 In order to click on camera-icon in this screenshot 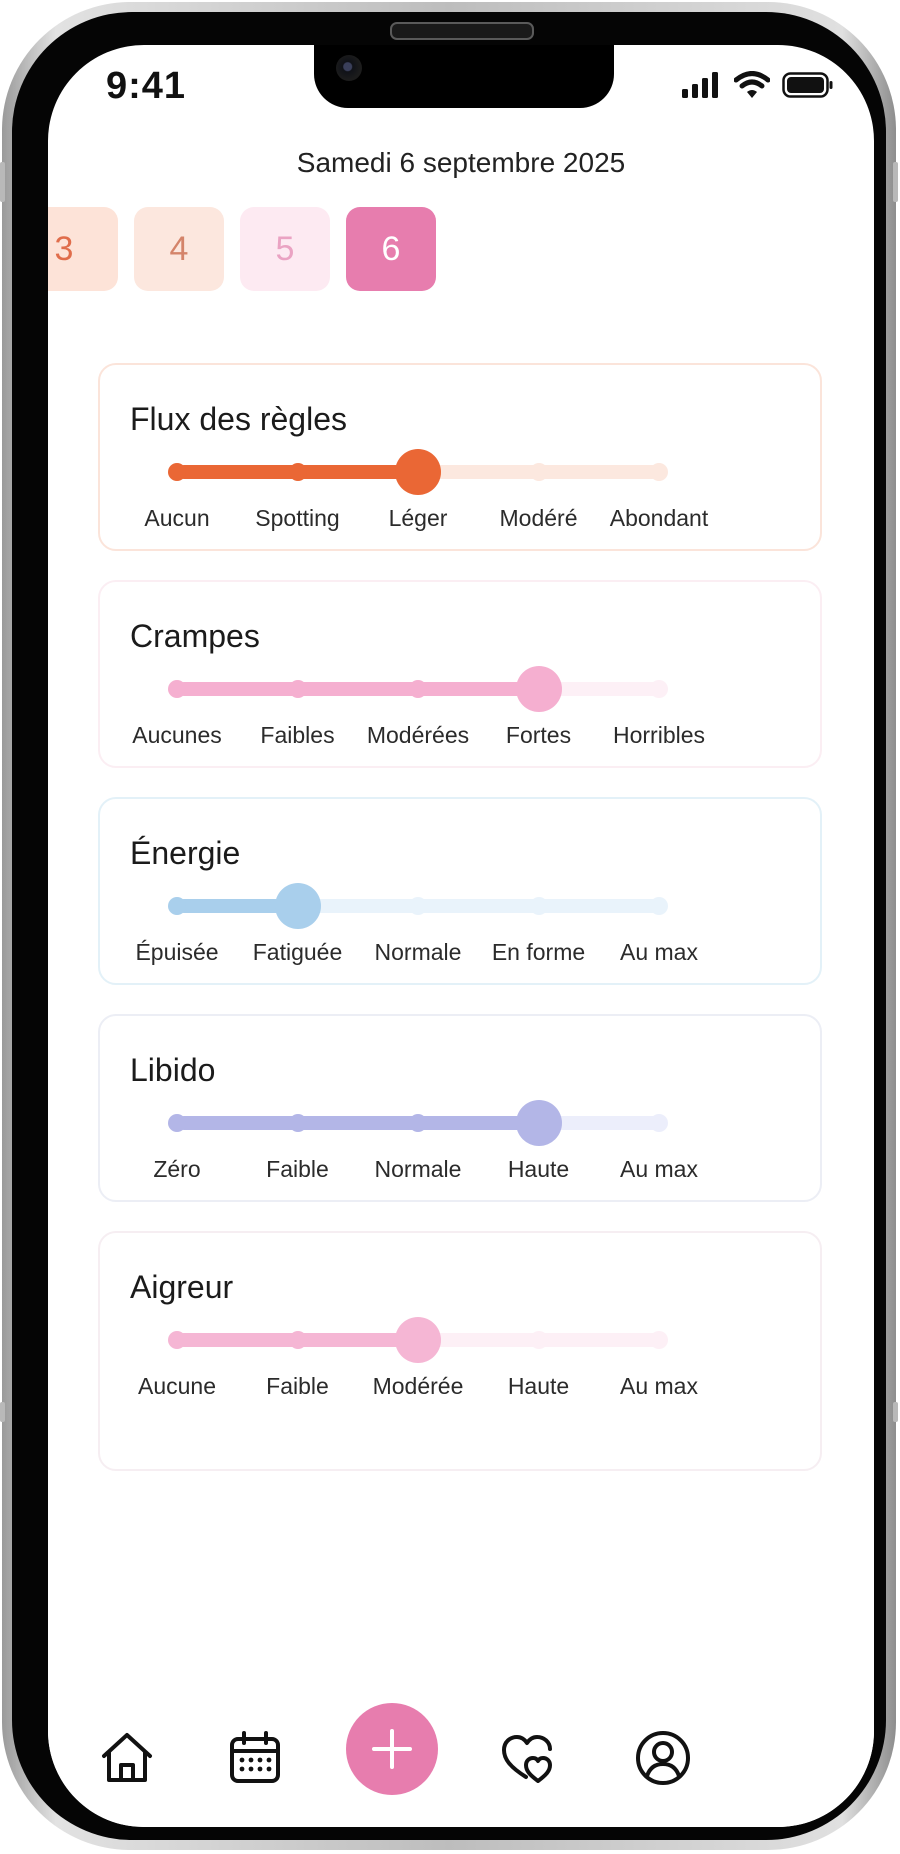, I will do `click(349, 68)`.